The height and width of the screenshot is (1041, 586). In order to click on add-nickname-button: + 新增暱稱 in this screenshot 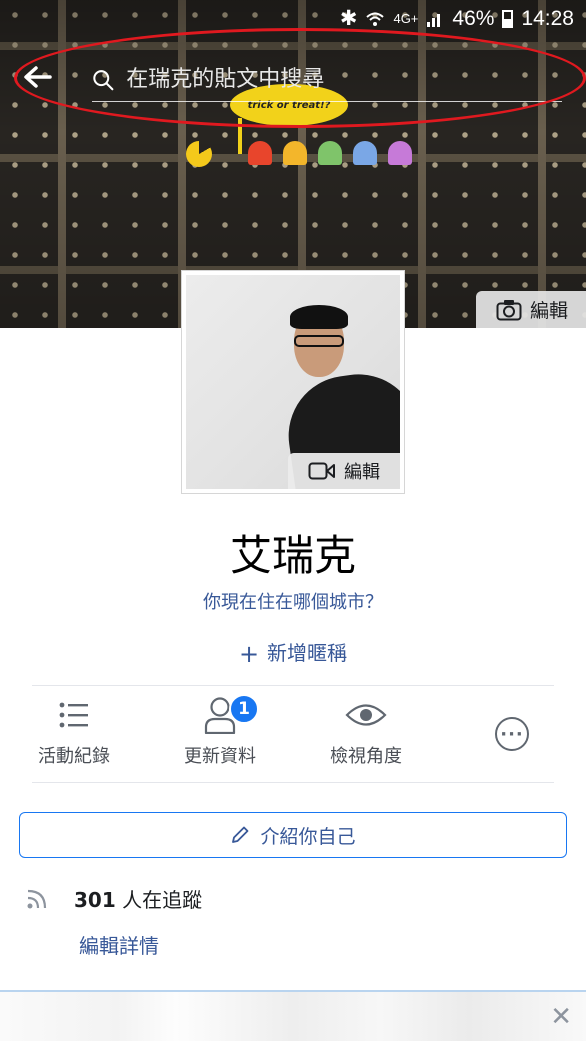, I will do `click(293, 652)`.